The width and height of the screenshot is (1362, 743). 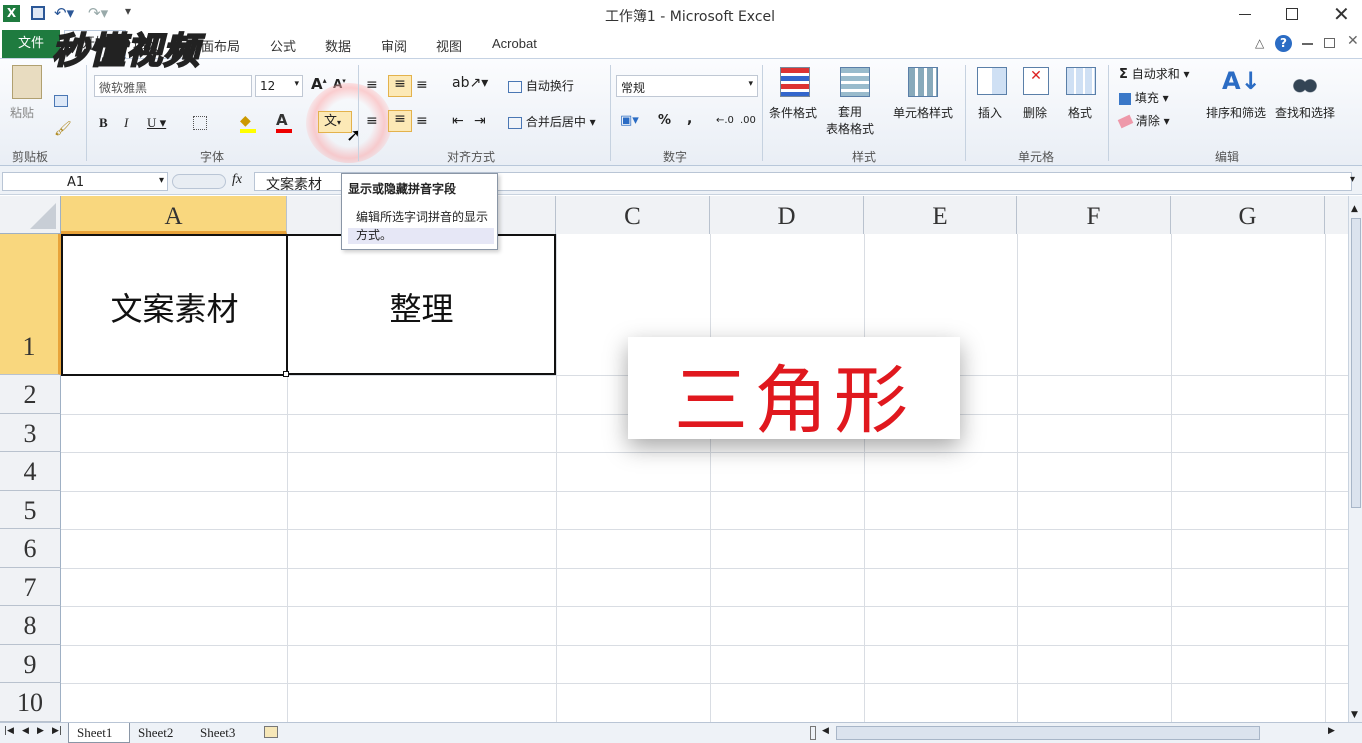 I want to click on cell-style-button: 单元格样式, so click(x=923, y=112).